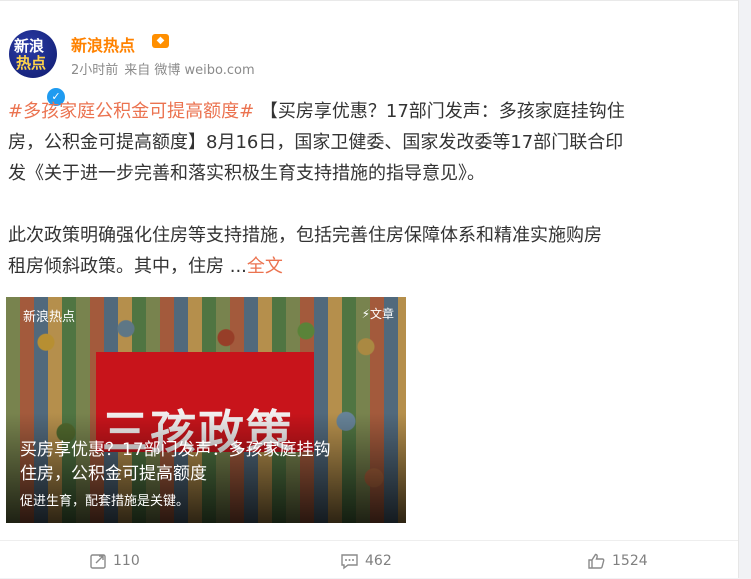 The height and width of the screenshot is (579, 751). Describe the element at coordinates (305, 235) in the screenshot. I see `content-text: 此次政策明确强化住房等支持措施，包括完善住房保障体系和精准实施购房` at that location.